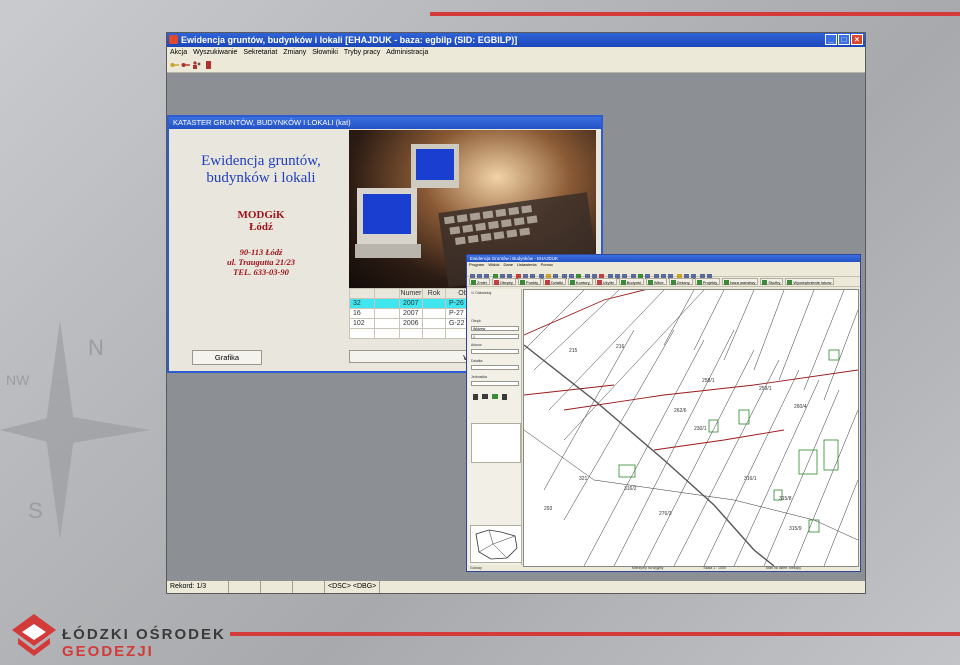 The height and width of the screenshot is (665, 960). Describe the element at coordinates (529, 281) in the screenshot. I see `tab-punkty: Punkty` at that location.